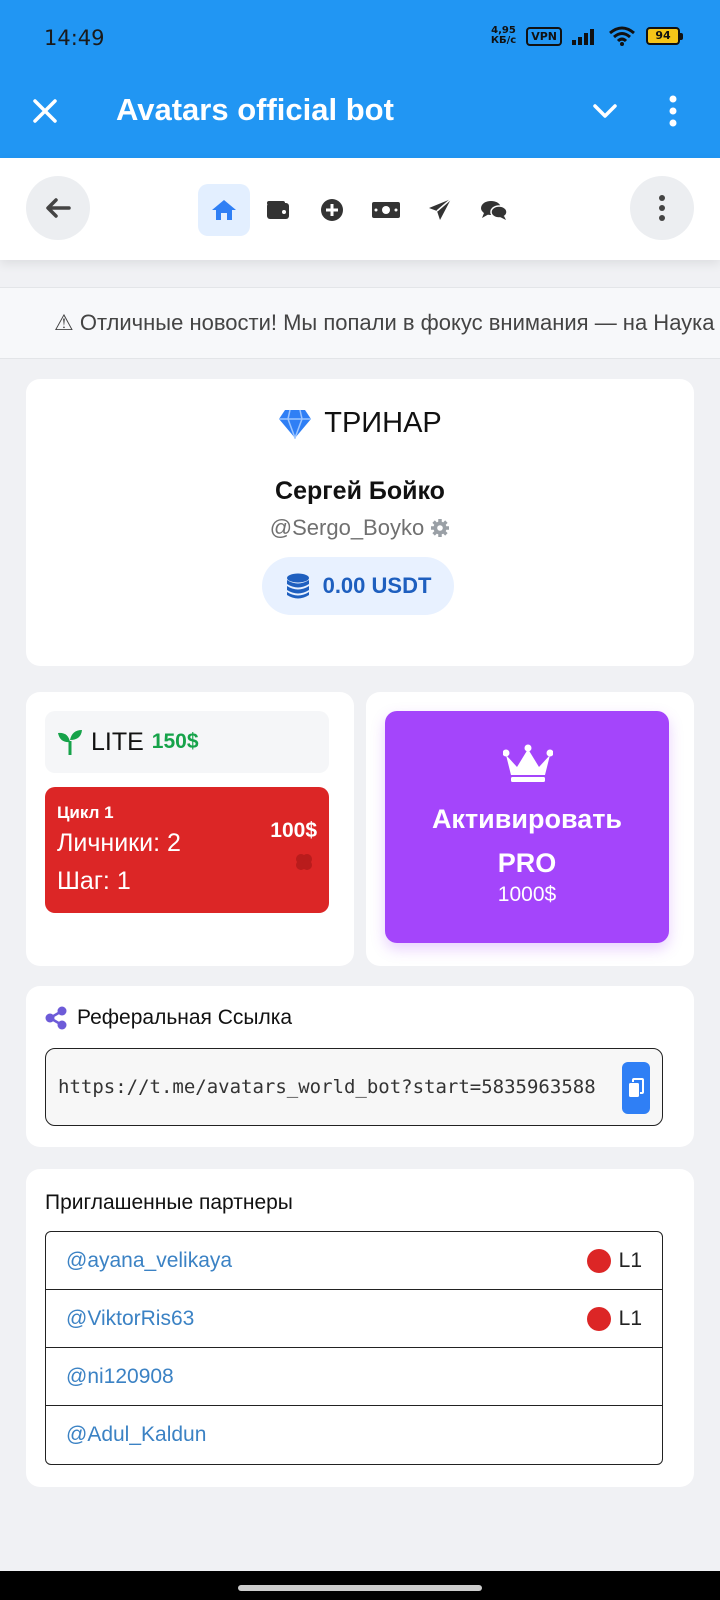 The height and width of the screenshot is (1600, 720). I want to click on signal-icon, so click(583, 37).